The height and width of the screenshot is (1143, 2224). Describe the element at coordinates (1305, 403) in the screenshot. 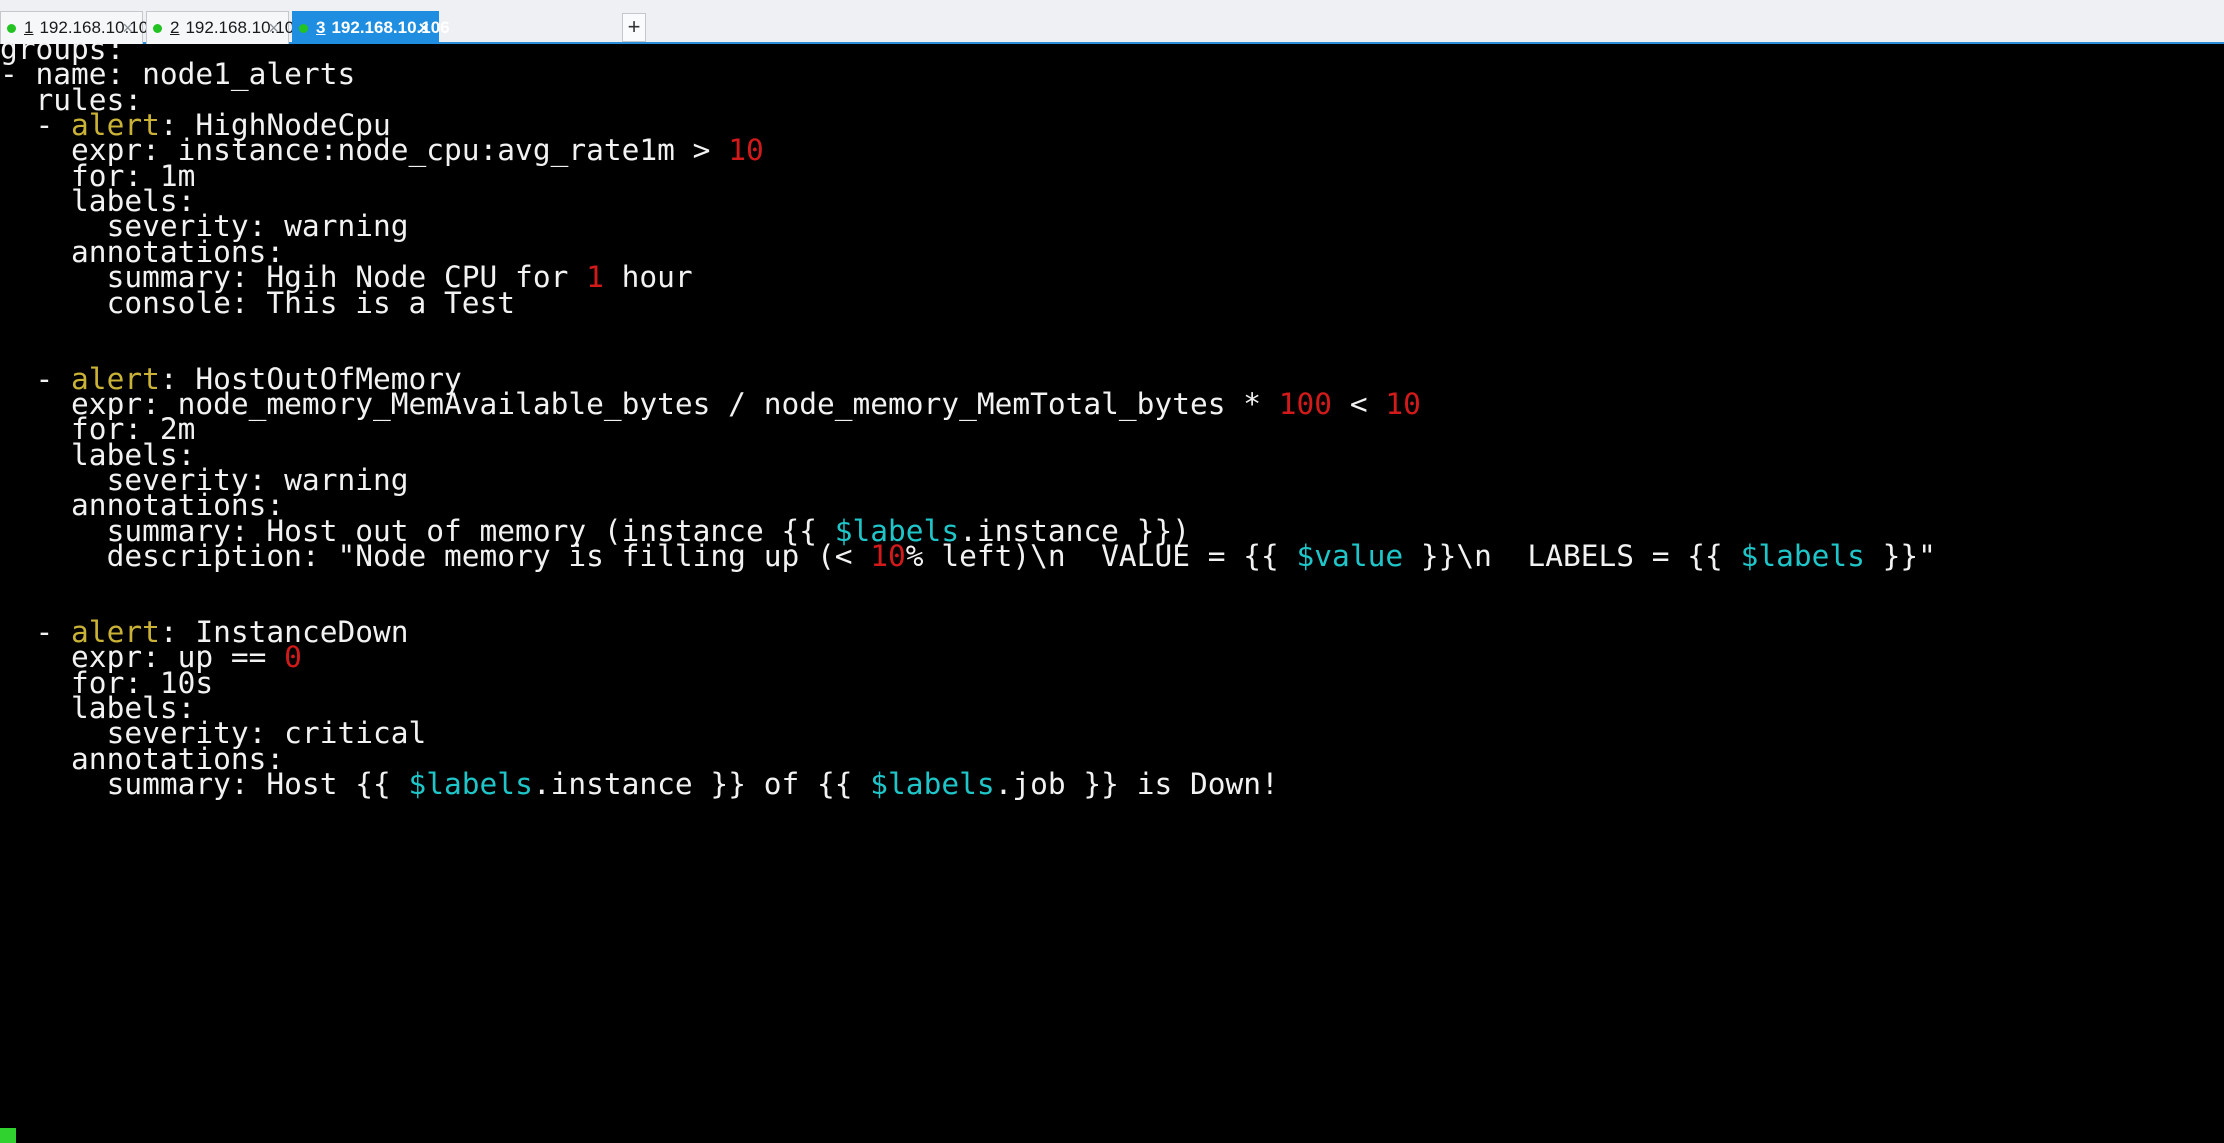

I see `terminal-text: 100` at that location.